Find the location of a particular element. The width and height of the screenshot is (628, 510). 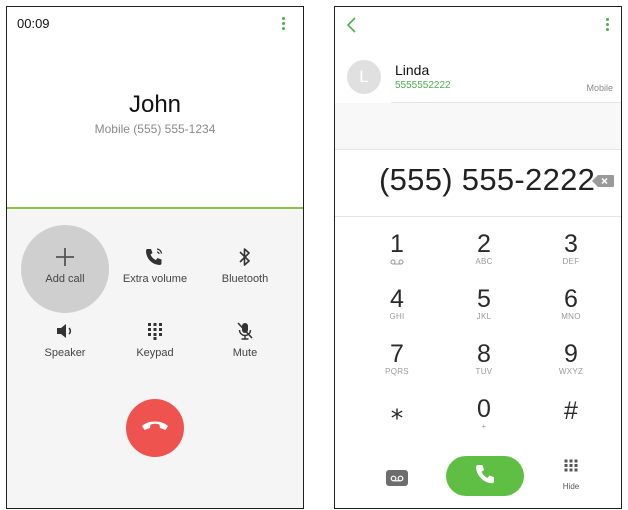

hide-keypad-button: Hide is located at coordinates (571, 475).